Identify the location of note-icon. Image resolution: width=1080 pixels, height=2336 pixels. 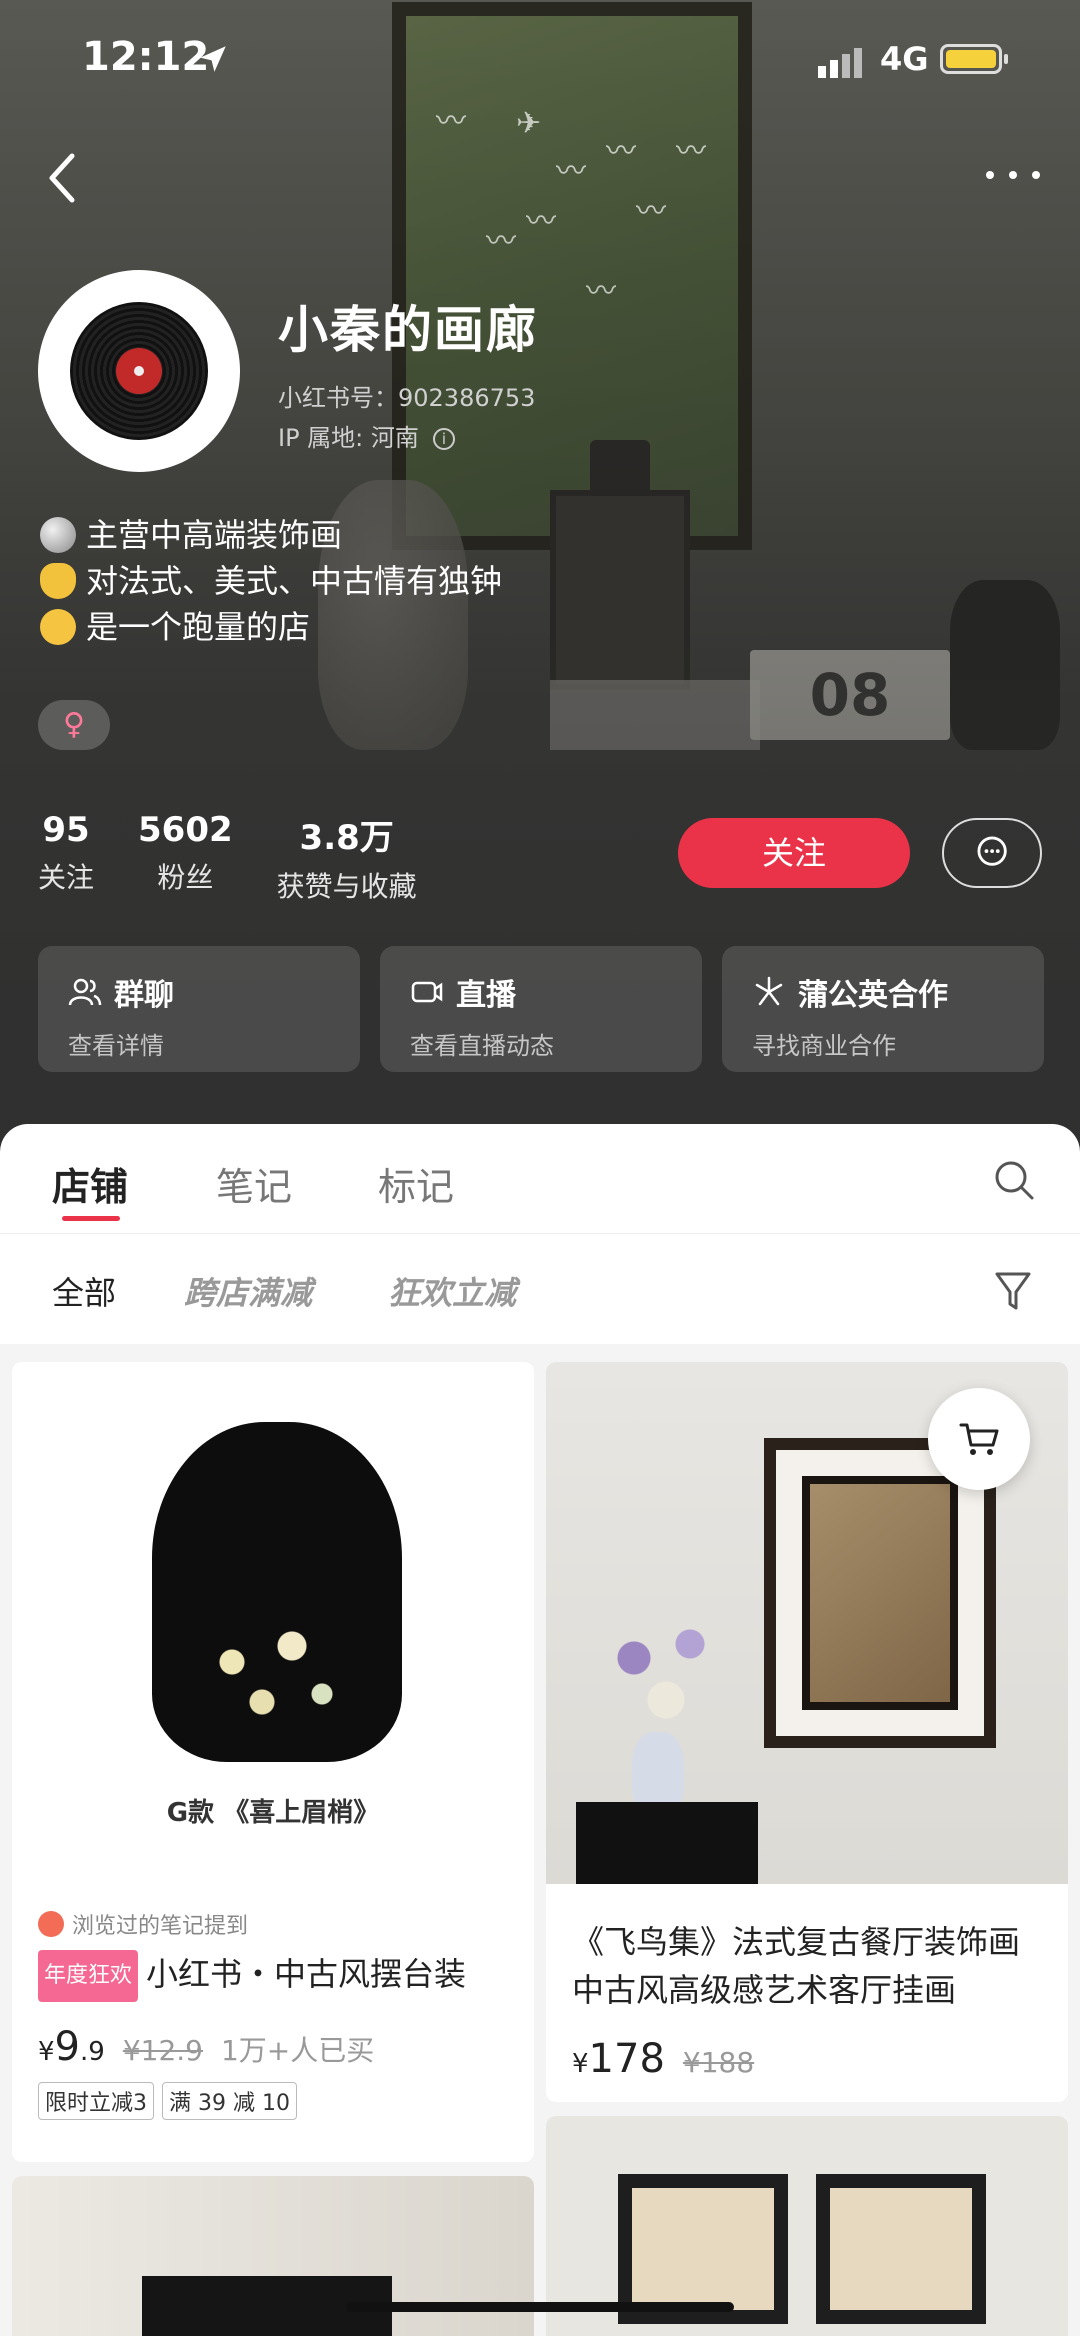
(51, 1924).